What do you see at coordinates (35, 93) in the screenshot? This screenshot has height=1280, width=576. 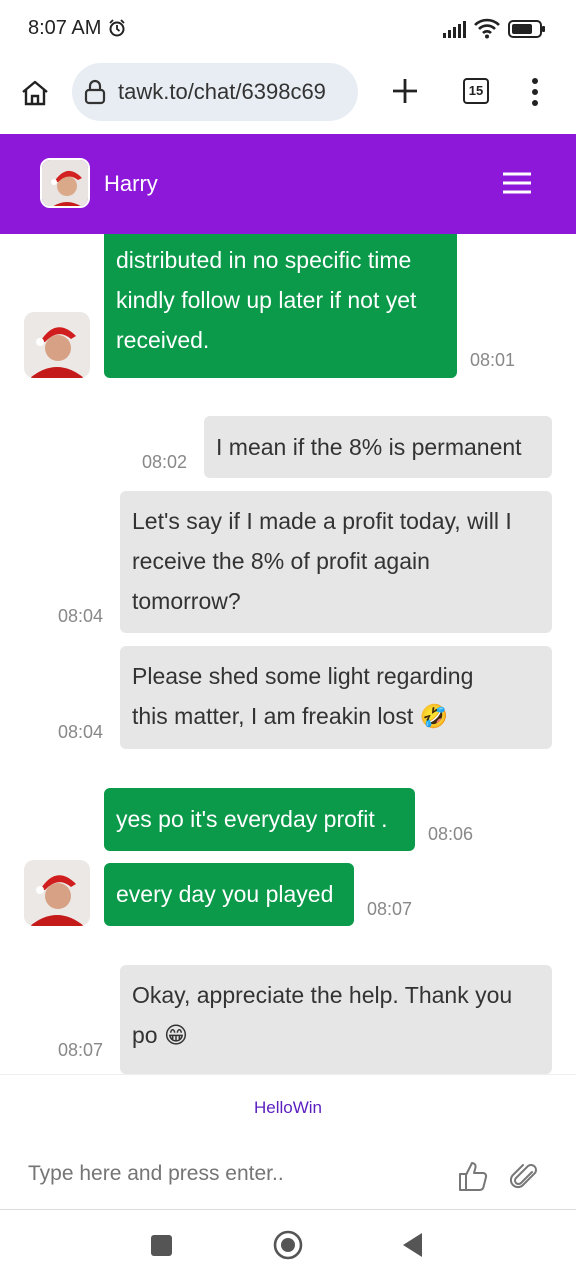 I see `home-icon` at bounding box center [35, 93].